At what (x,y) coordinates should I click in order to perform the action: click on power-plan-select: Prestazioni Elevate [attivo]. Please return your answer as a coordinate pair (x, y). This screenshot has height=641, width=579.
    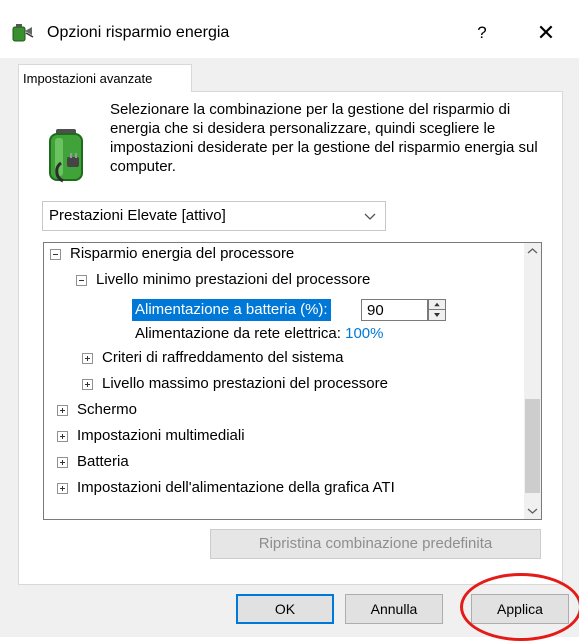
    Looking at the image, I should click on (214, 216).